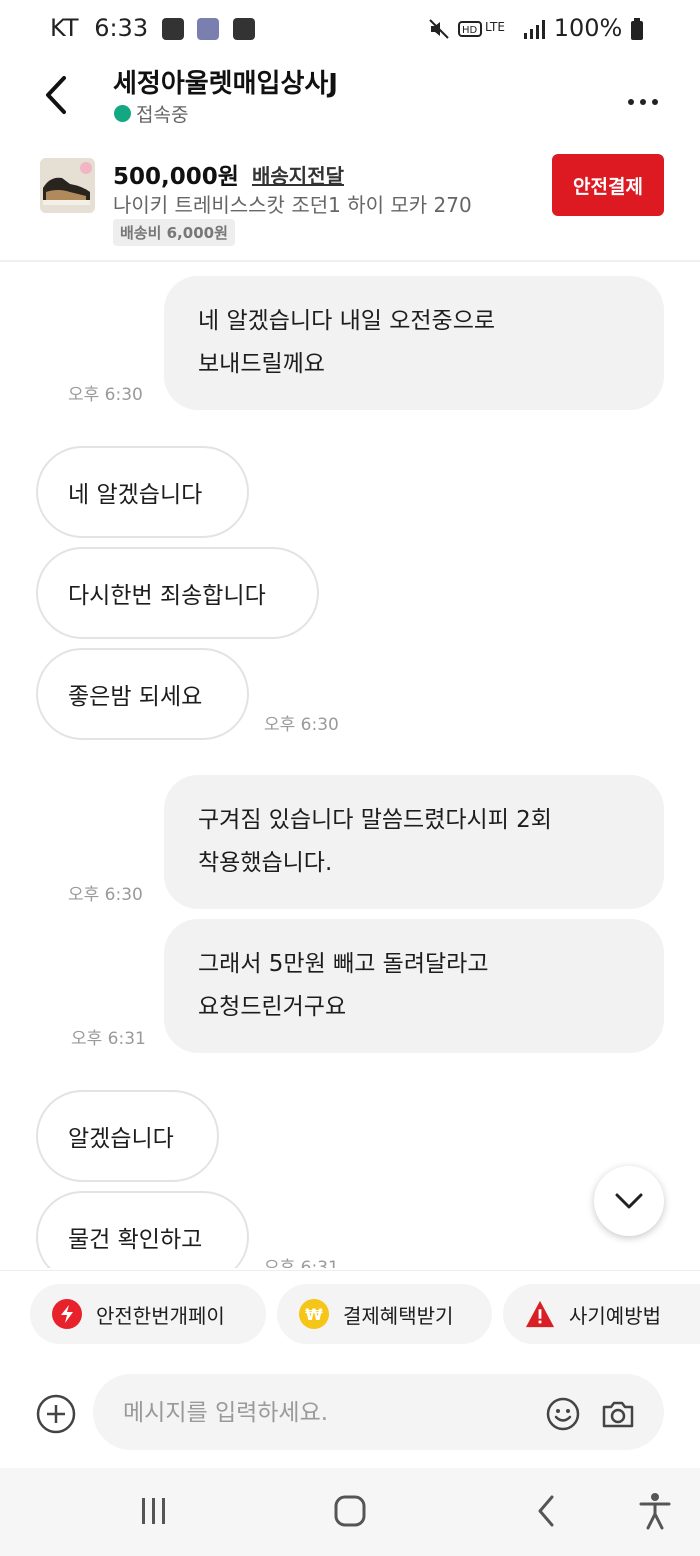  I want to click on quick-action-label: 결제혜택받기, so click(398, 1315).